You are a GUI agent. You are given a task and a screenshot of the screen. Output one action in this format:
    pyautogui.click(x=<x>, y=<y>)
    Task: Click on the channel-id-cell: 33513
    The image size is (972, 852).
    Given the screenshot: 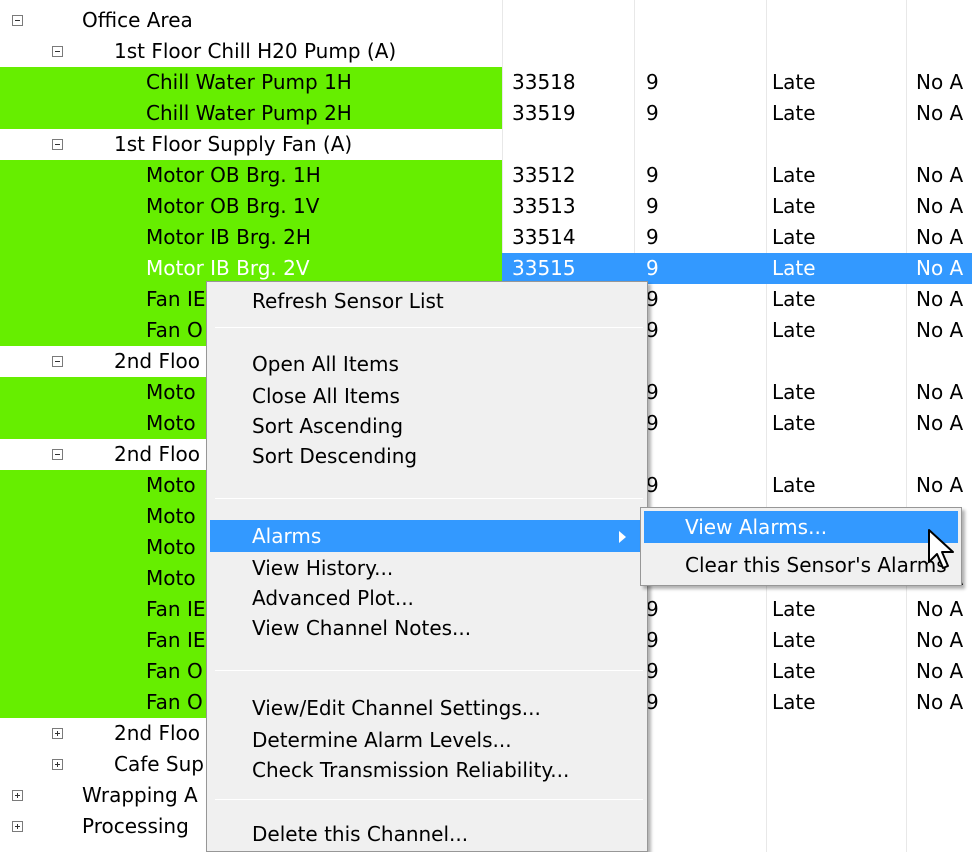 What is the action you would take?
    pyautogui.click(x=544, y=206)
    